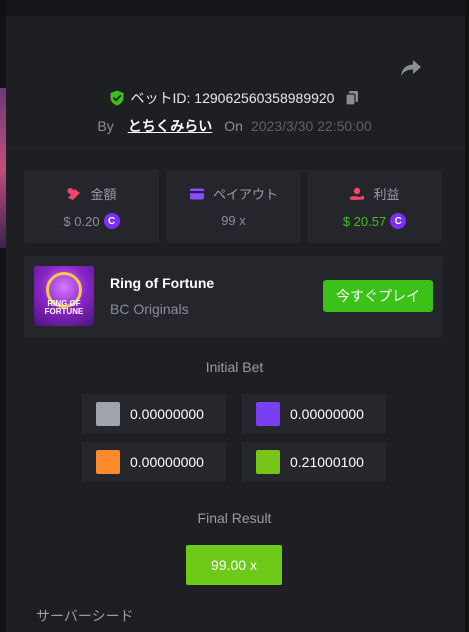  Describe the element at coordinates (234, 565) in the screenshot. I see `final-result-badge: 99.00 x` at that location.